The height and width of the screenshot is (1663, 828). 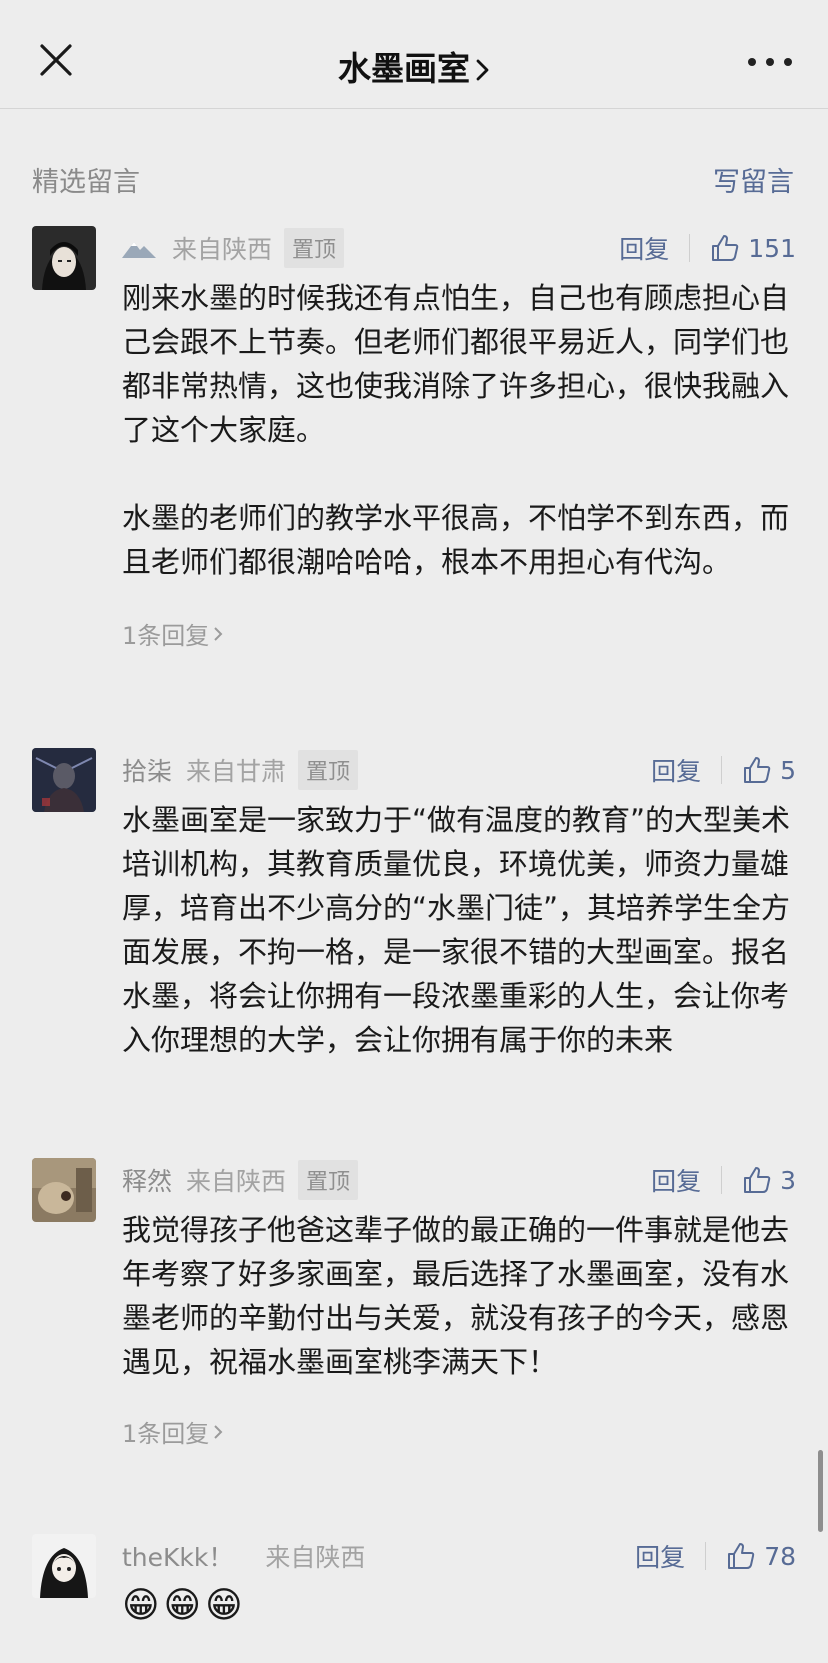 I want to click on comment-meta: 释然 来自陕西 置顶, so click(x=240, y=1180).